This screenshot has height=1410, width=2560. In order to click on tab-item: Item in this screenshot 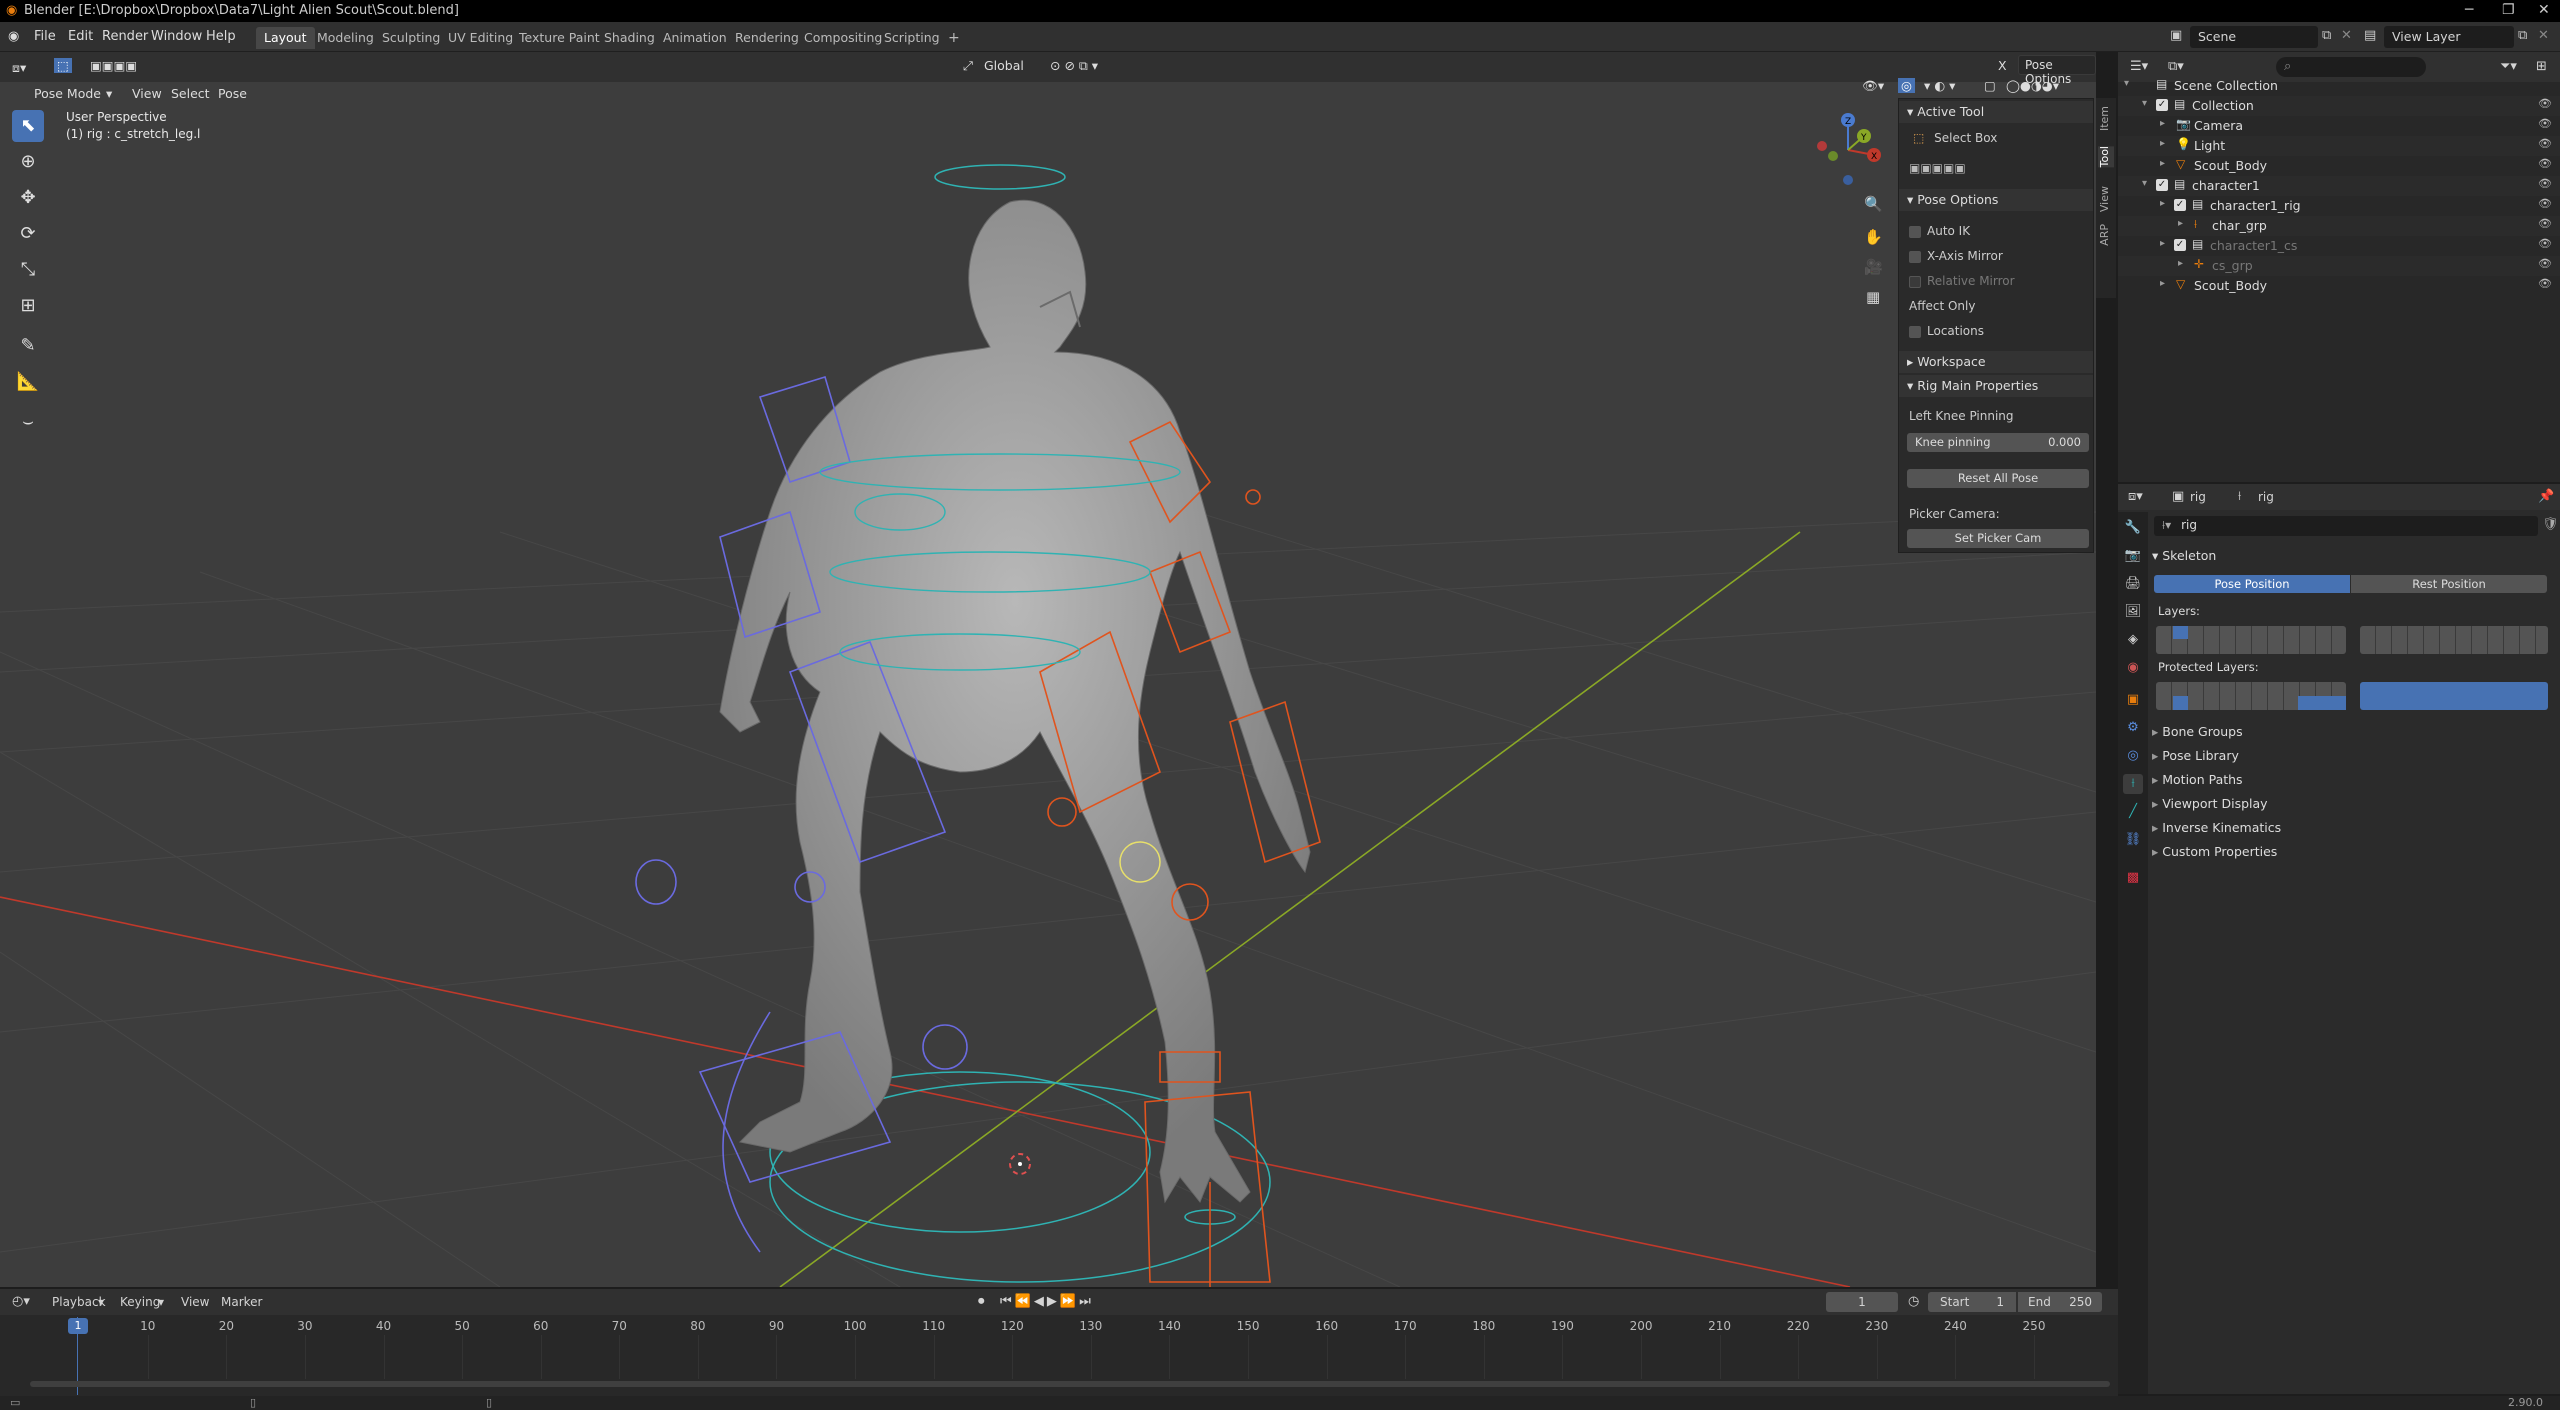, I will do `click(2106, 118)`.